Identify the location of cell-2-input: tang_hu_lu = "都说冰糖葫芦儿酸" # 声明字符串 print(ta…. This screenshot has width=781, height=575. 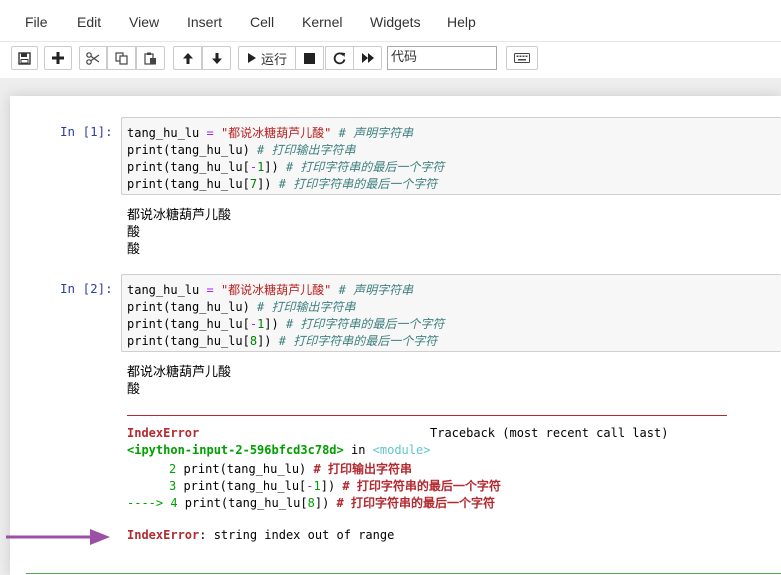
(451, 313).